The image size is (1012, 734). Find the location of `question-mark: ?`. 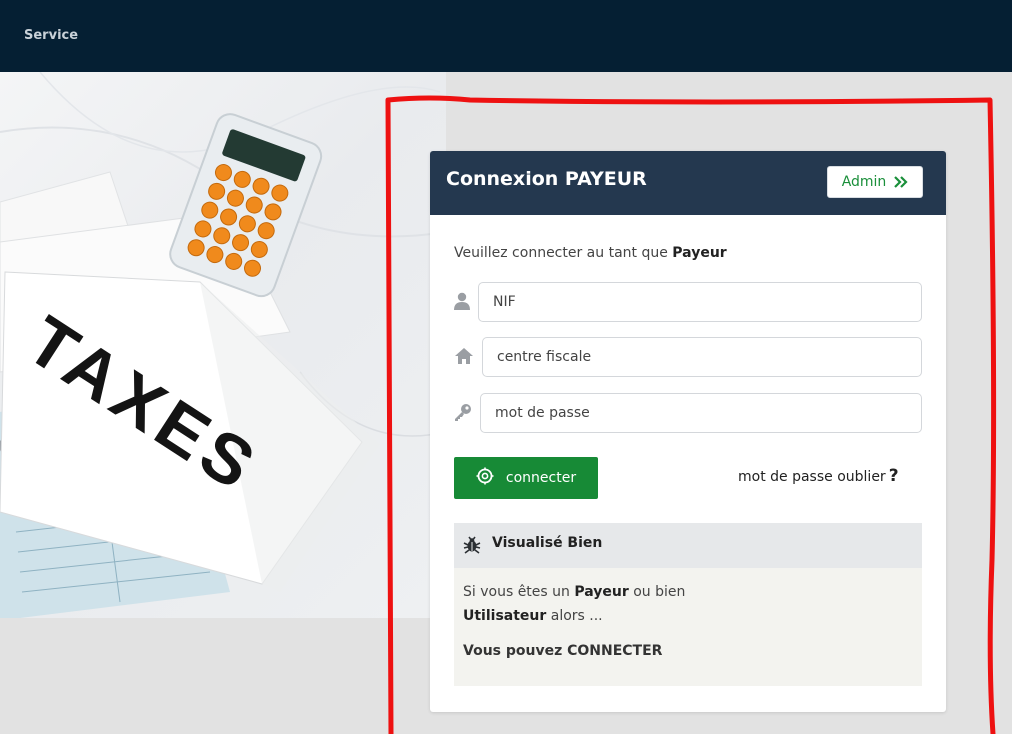

question-mark: ? is located at coordinates (893, 476).